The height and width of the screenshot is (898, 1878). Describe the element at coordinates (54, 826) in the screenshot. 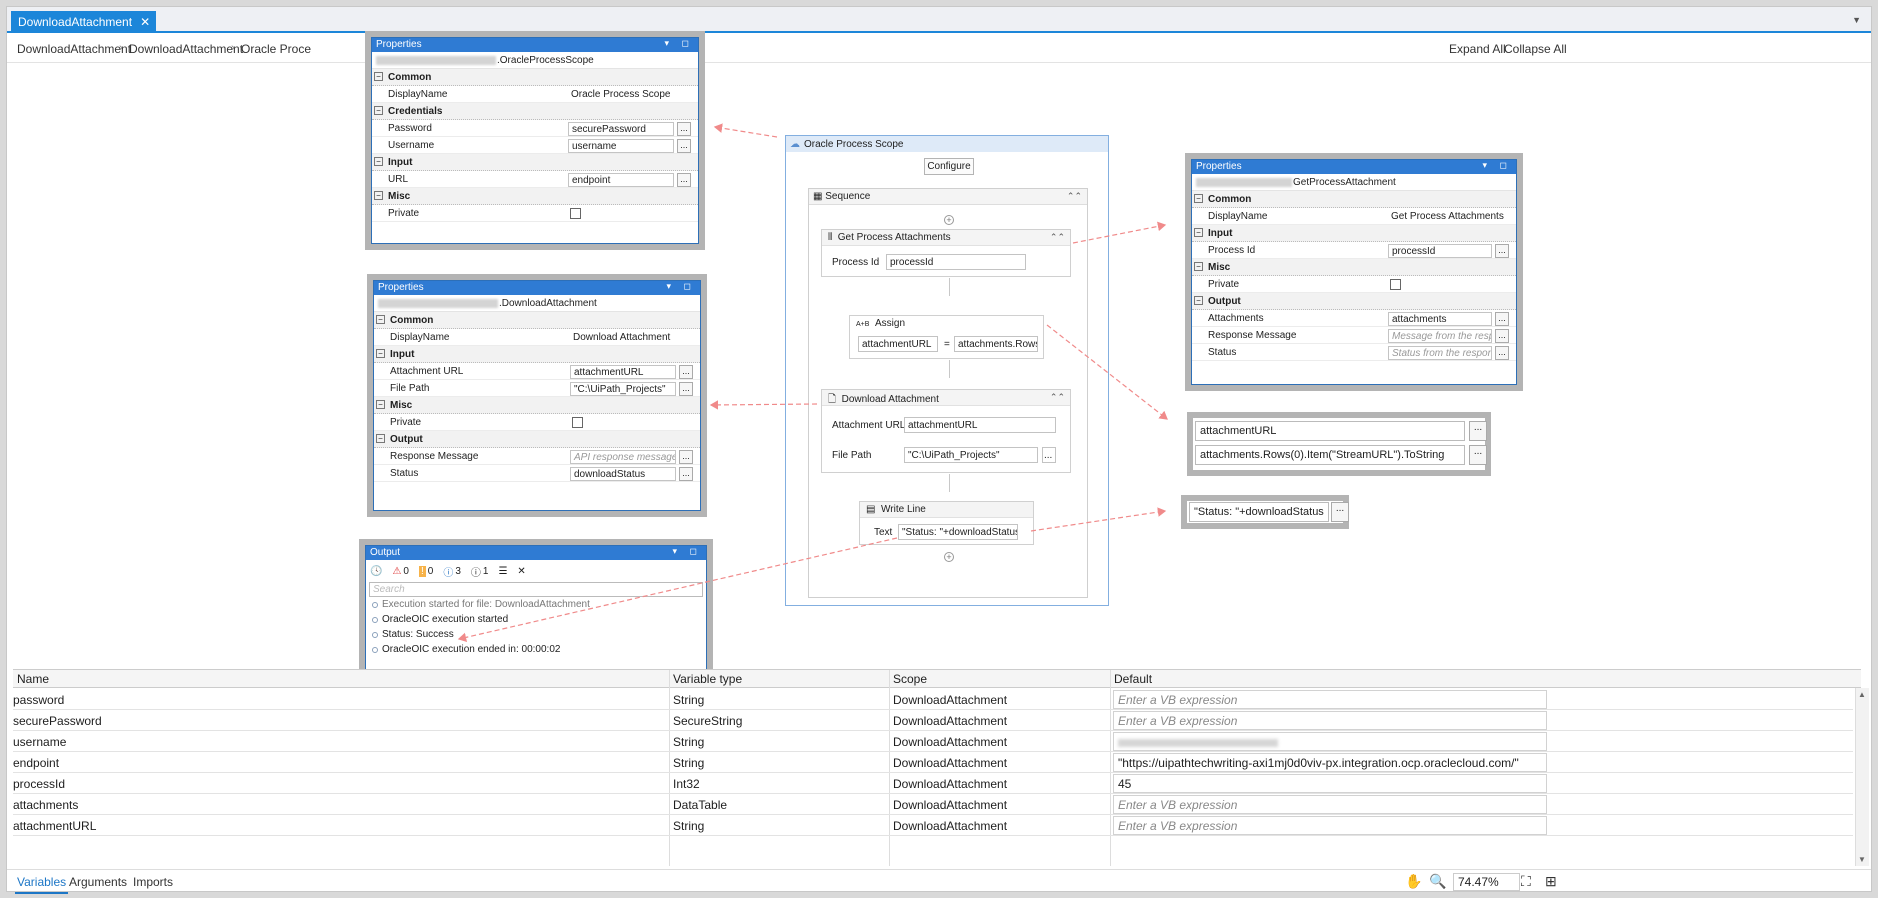

I see `variable-name: attachmentURL` at that location.